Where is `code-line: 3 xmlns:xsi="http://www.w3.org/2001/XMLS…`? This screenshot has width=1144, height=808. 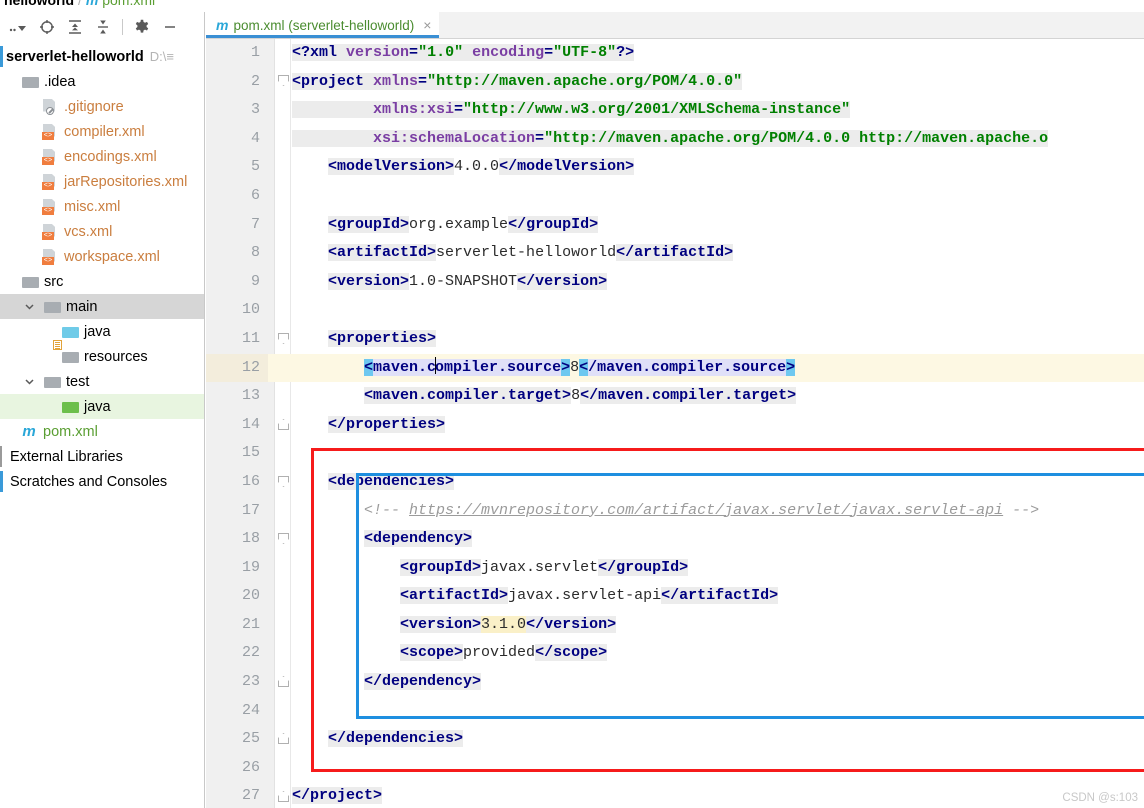 code-line: 3 xmlns:xsi="http://www.w3.org/2001/XMLS… is located at coordinates (675, 110).